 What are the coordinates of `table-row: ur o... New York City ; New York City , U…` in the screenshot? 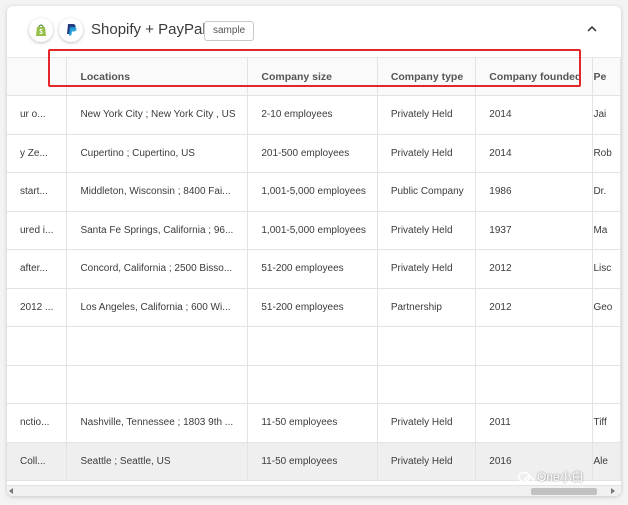 It's located at (314, 115).